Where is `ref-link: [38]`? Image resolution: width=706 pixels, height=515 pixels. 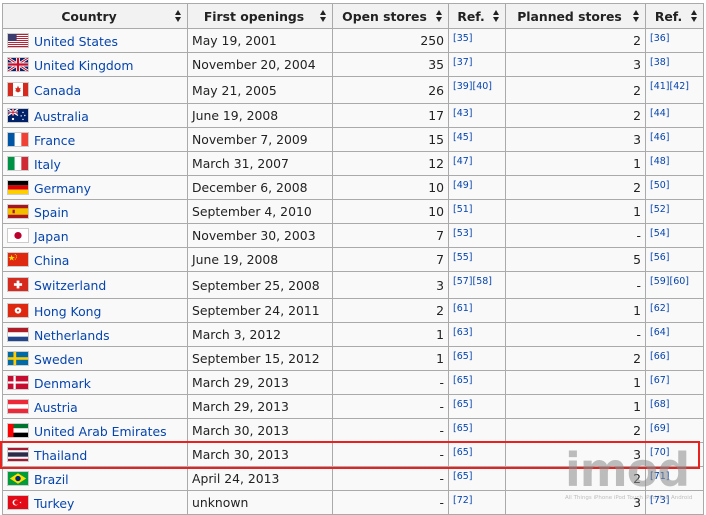 ref-link: [38] is located at coordinates (660, 62).